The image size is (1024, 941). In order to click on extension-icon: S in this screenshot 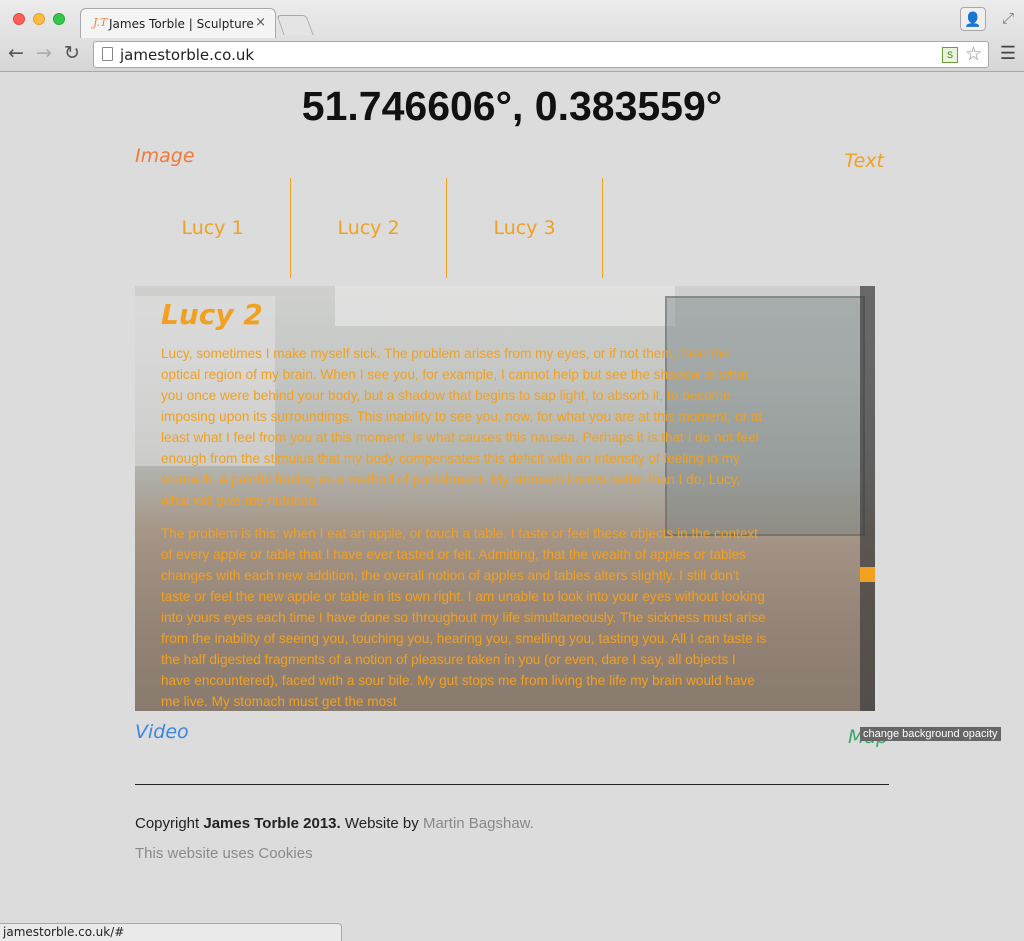, I will do `click(950, 55)`.